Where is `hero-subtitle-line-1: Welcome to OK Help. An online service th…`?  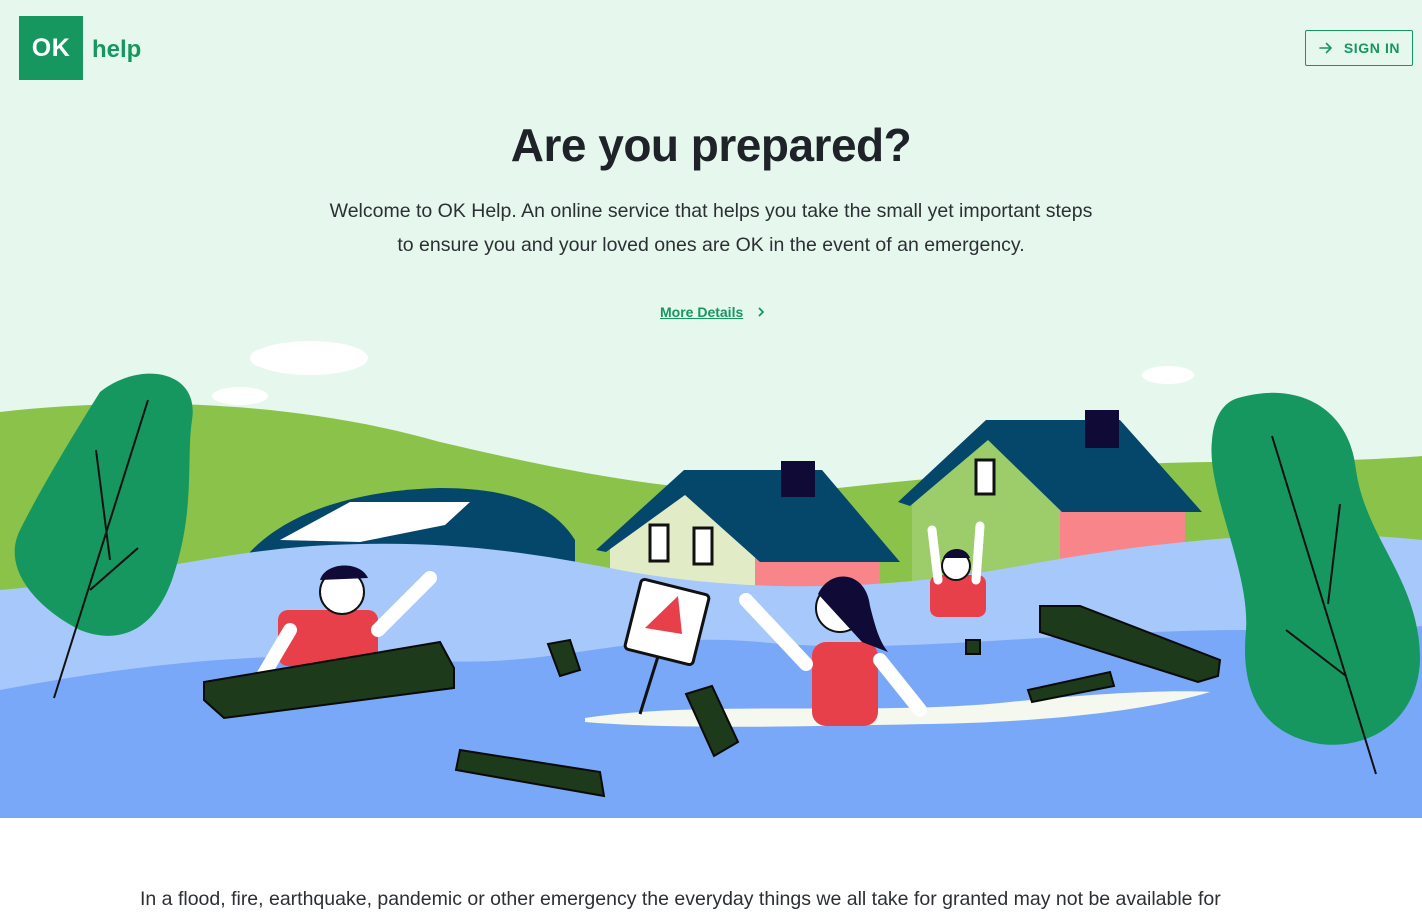
hero-subtitle-line-1: Welcome to OK Help. An online service th… is located at coordinates (711, 211).